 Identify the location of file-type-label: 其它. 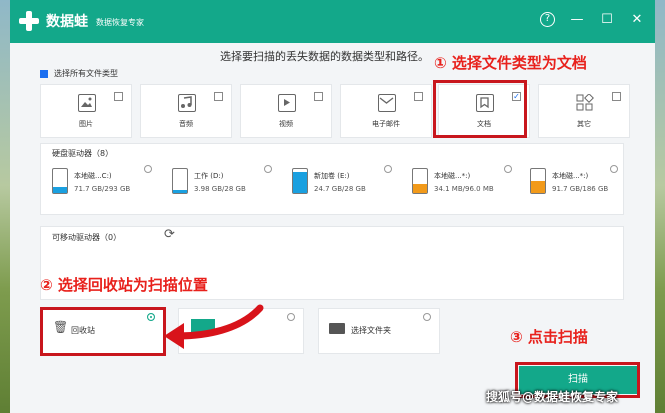
(584, 124).